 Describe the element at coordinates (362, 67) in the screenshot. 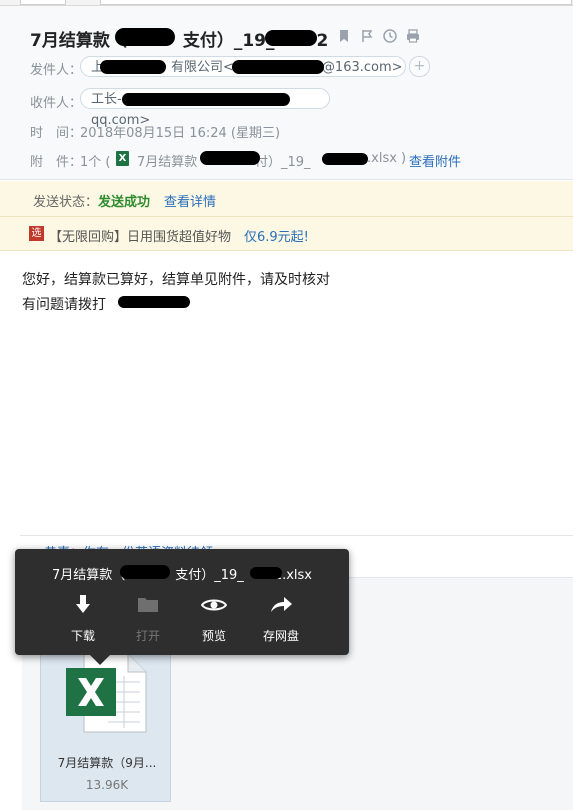

I see `sender-email: @163.com>` at that location.